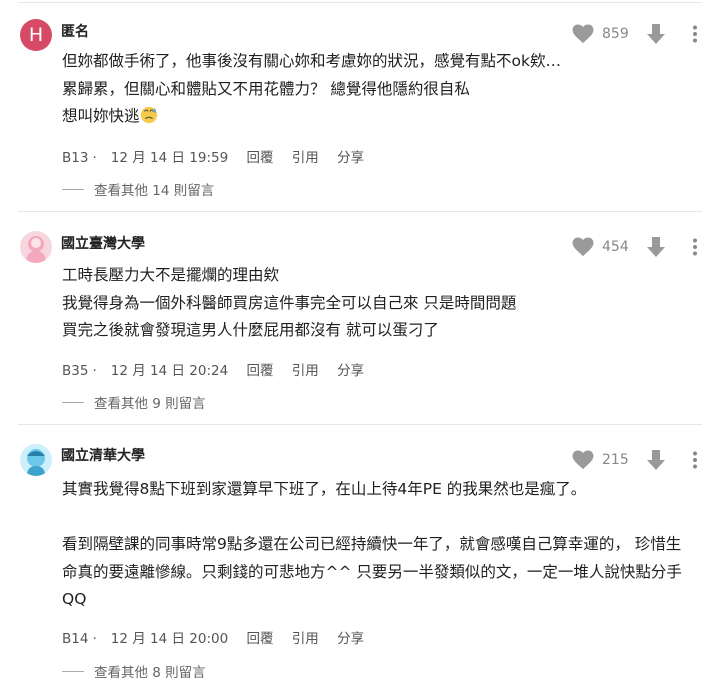  What do you see at coordinates (103, 243) in the screenshot?
I see `comment-author: 國立臺灣大學` at bounding box center [103, 243].